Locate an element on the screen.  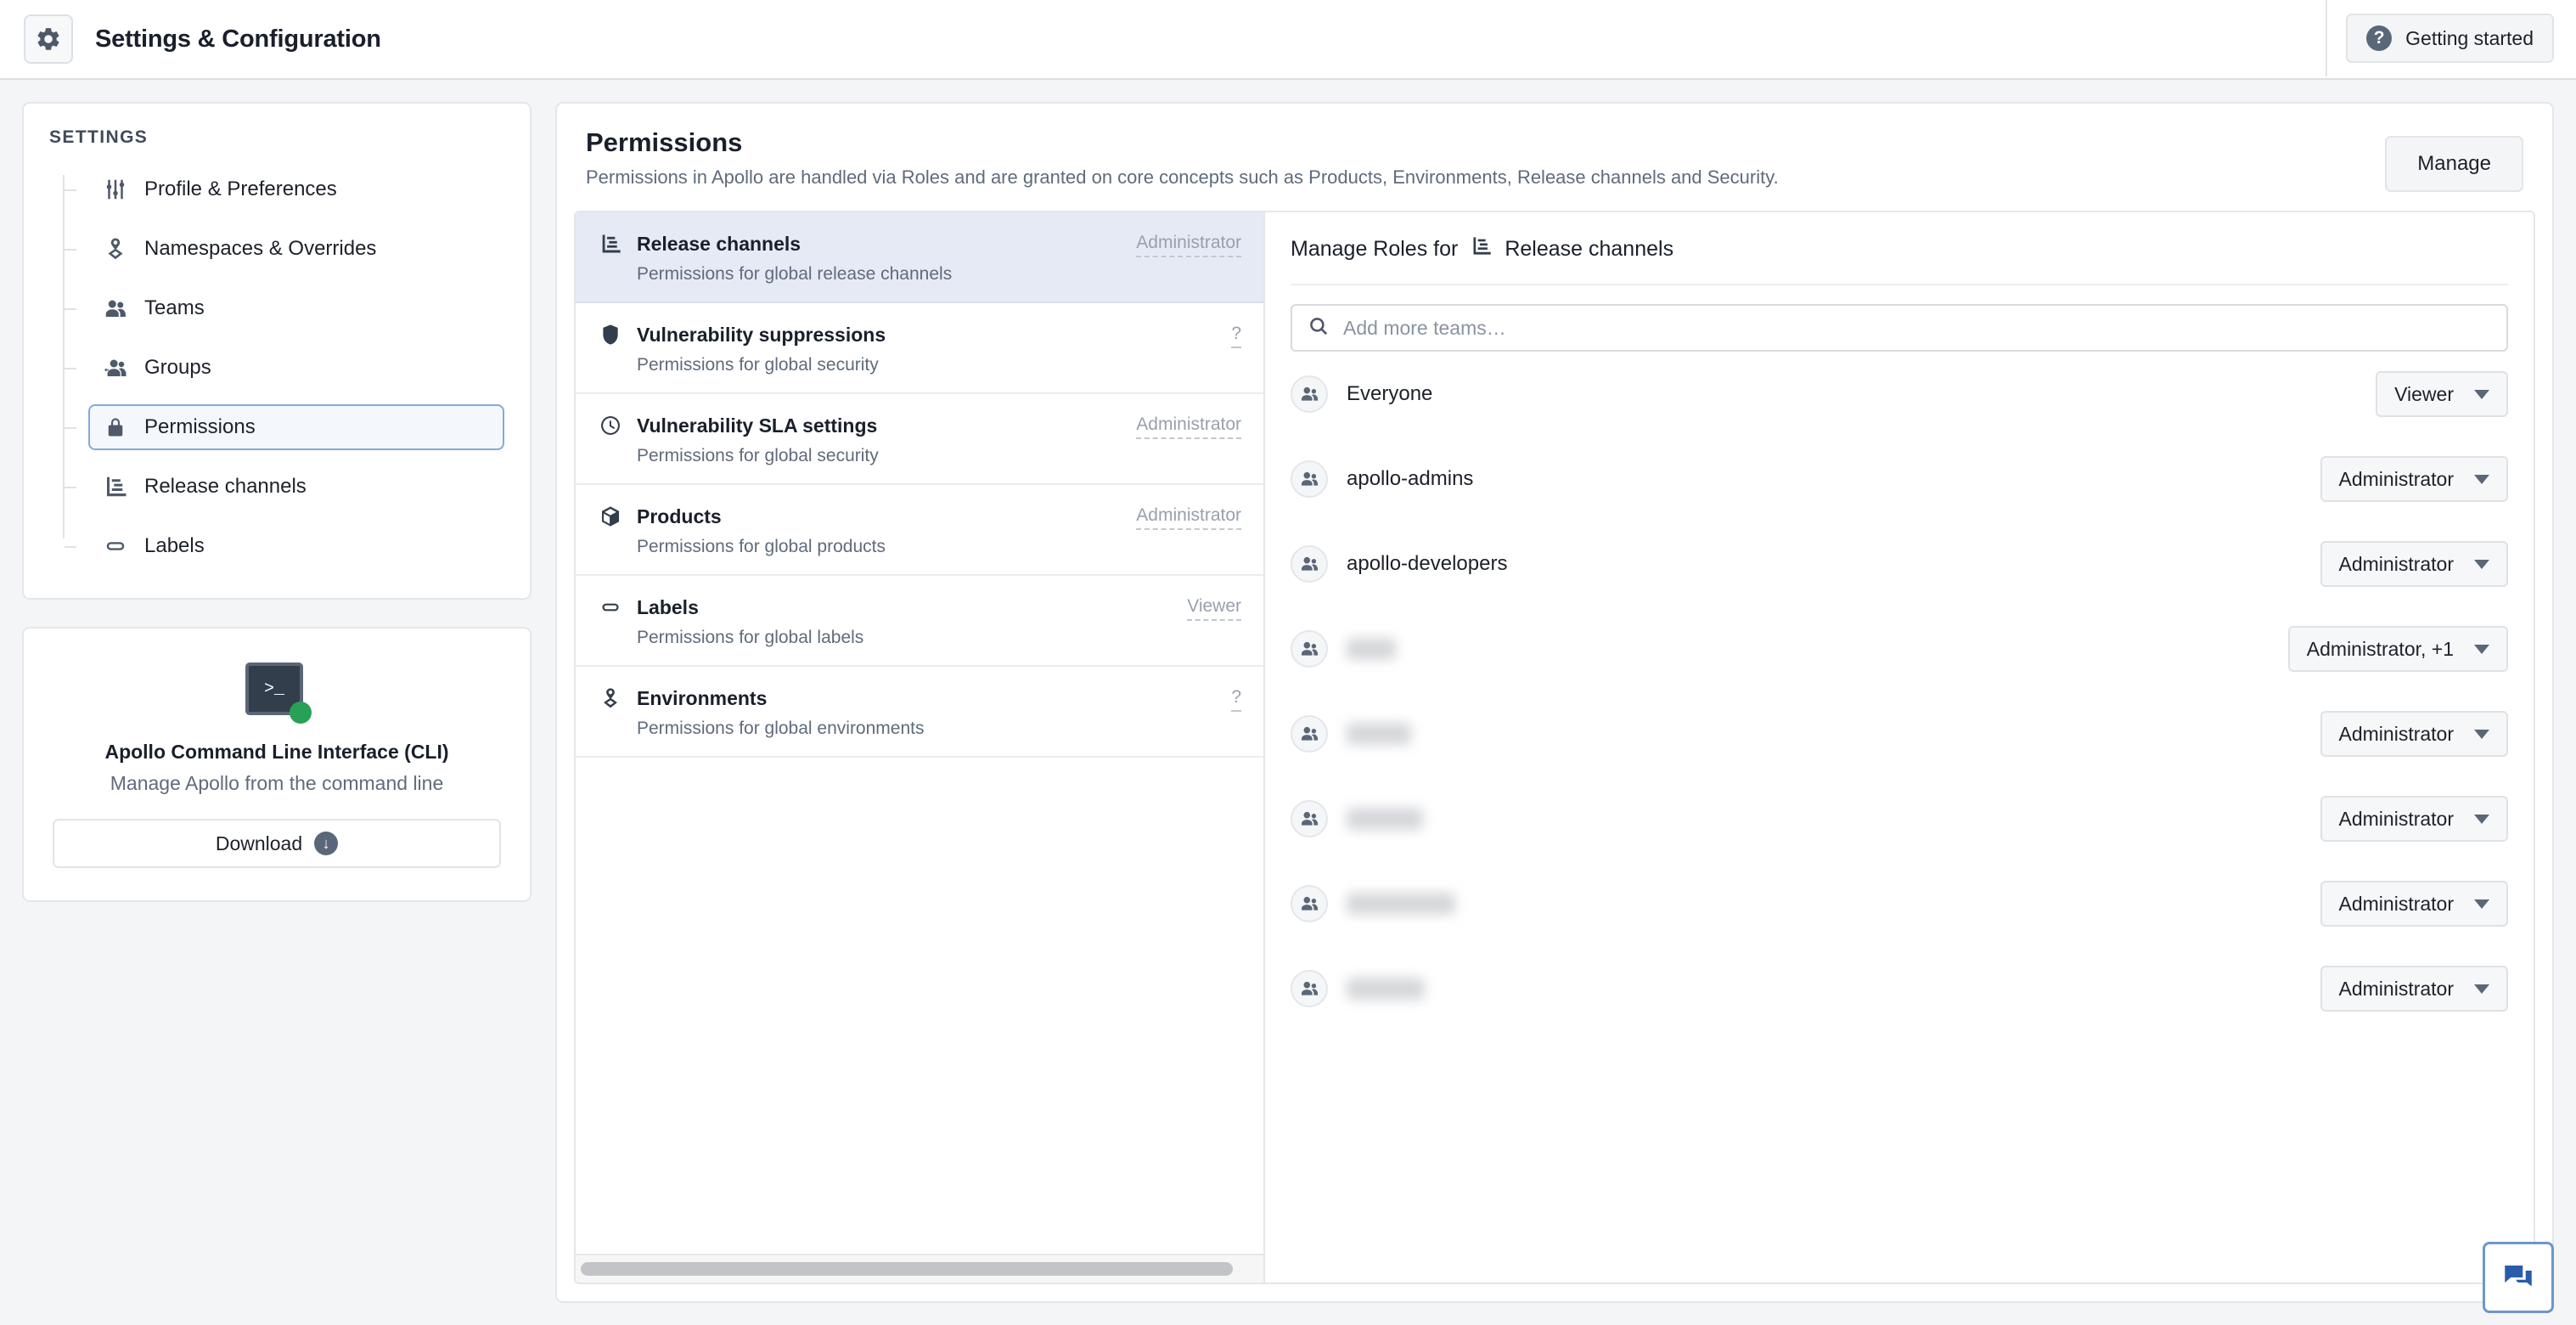
team-name: apollo-admins is located at coordinates (1410, 478).